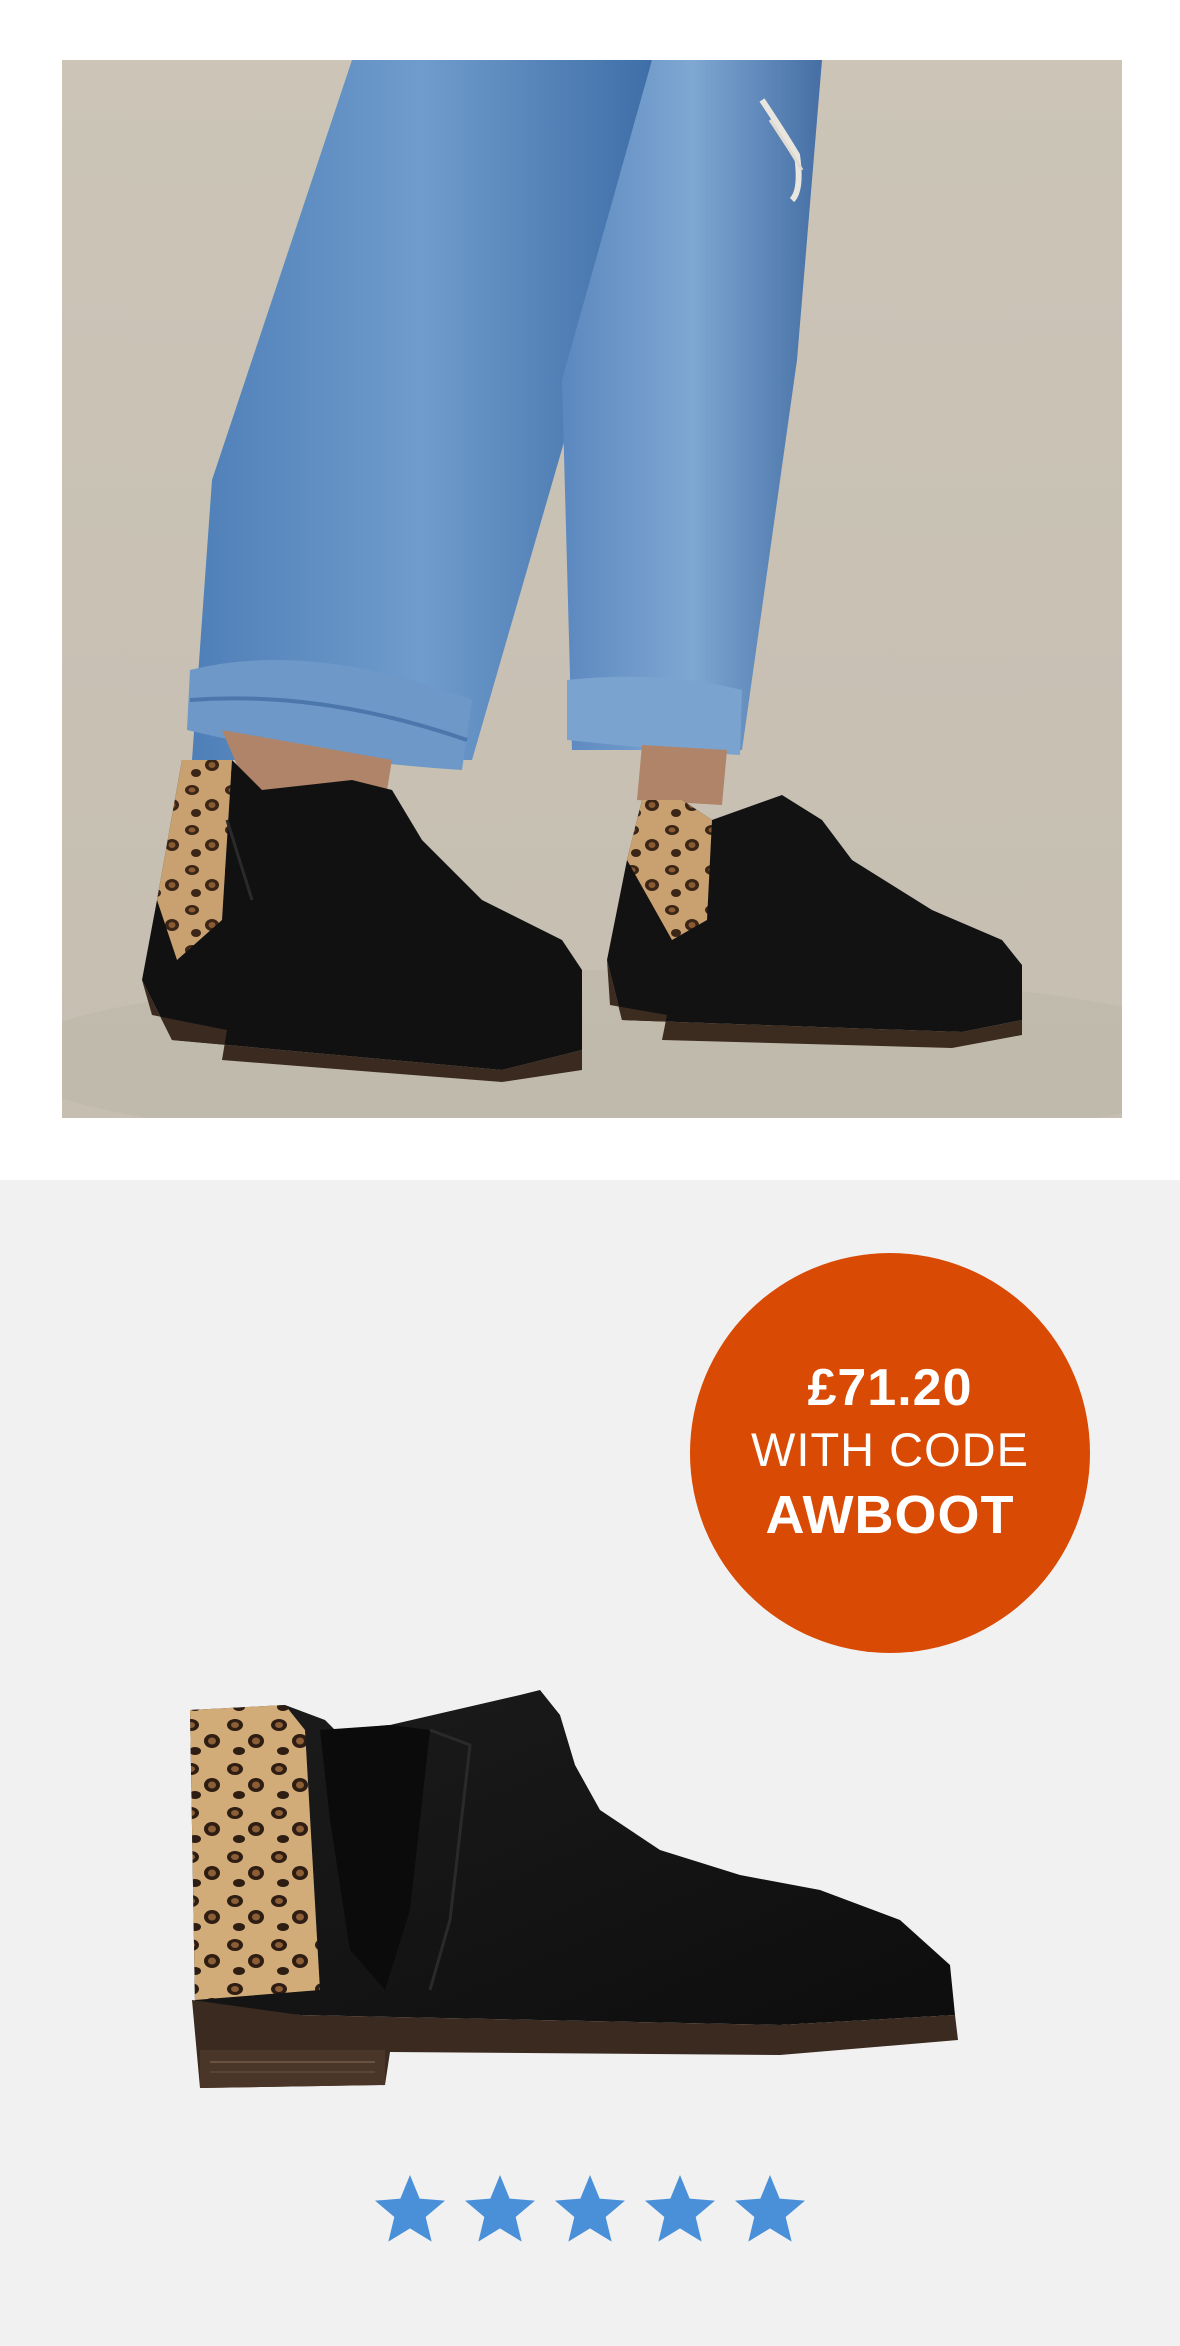  Describe the element at coordinates (890, 1388) in the screenshot. I see `badge-price: £71.20` at that location.